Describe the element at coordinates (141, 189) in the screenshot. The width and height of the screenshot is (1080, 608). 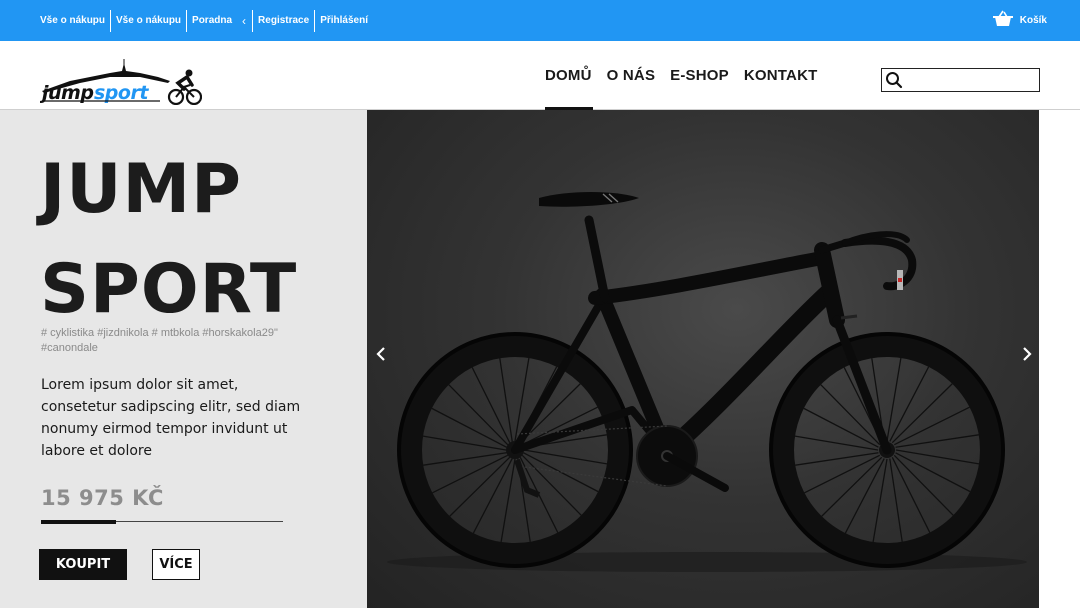
I see `hero-title-line-1: JUMP` at that location.